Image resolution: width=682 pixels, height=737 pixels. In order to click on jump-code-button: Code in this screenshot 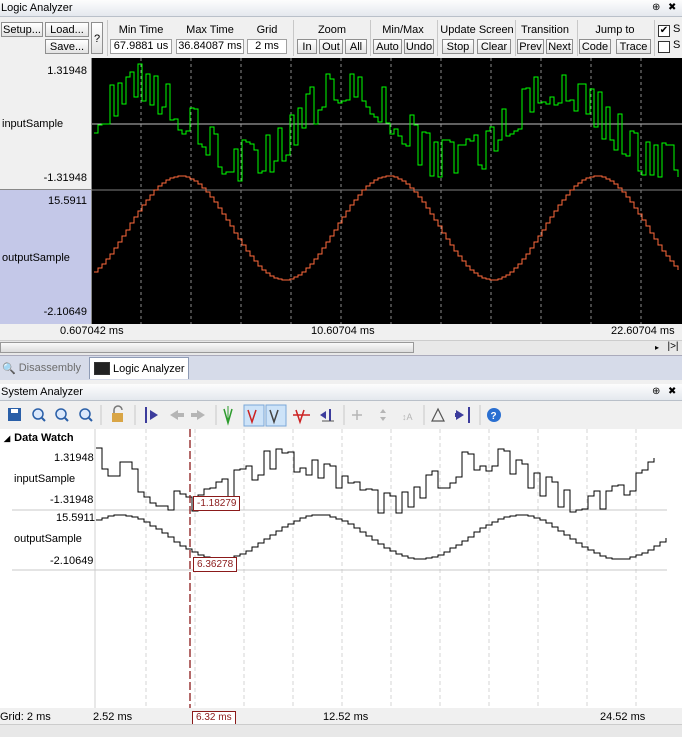, I will do `click(595, 46)`.